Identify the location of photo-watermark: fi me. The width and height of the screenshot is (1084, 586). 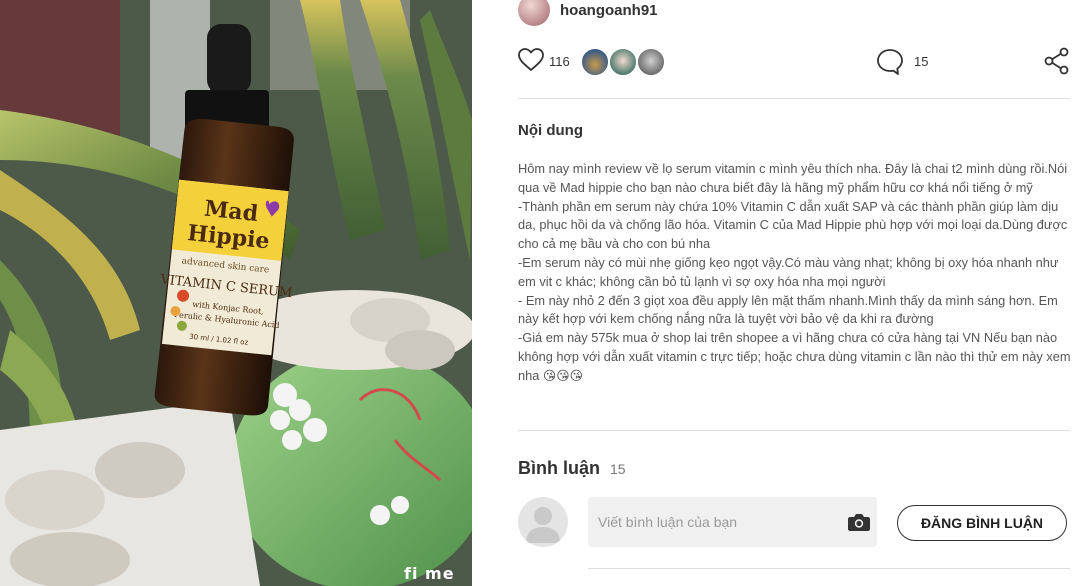
(429, 573).